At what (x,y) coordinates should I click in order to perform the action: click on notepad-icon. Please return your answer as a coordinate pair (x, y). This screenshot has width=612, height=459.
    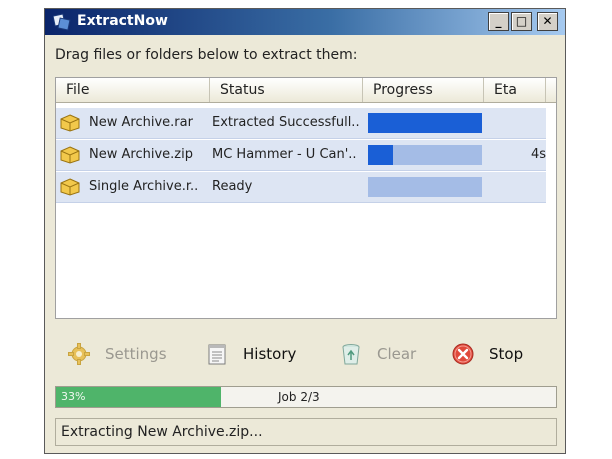
    Looking at the image, I should click on (217, 354).